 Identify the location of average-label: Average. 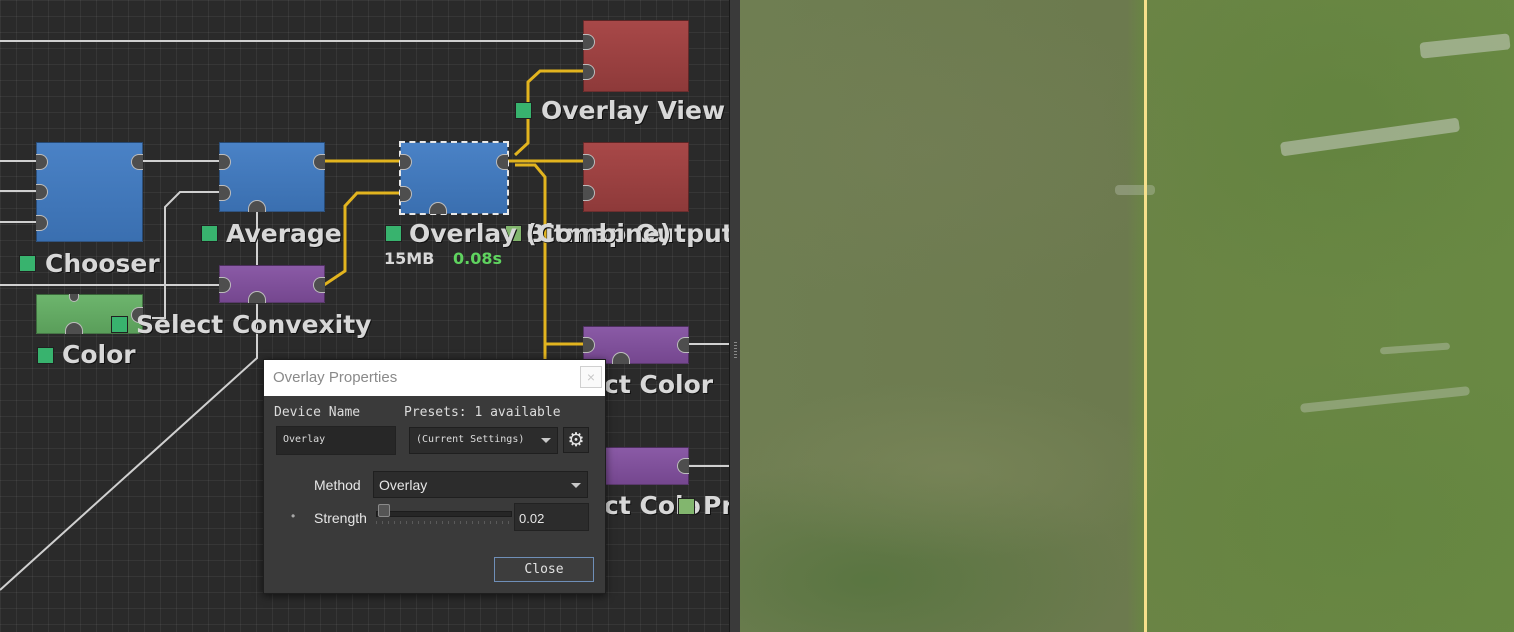
(284, 233).